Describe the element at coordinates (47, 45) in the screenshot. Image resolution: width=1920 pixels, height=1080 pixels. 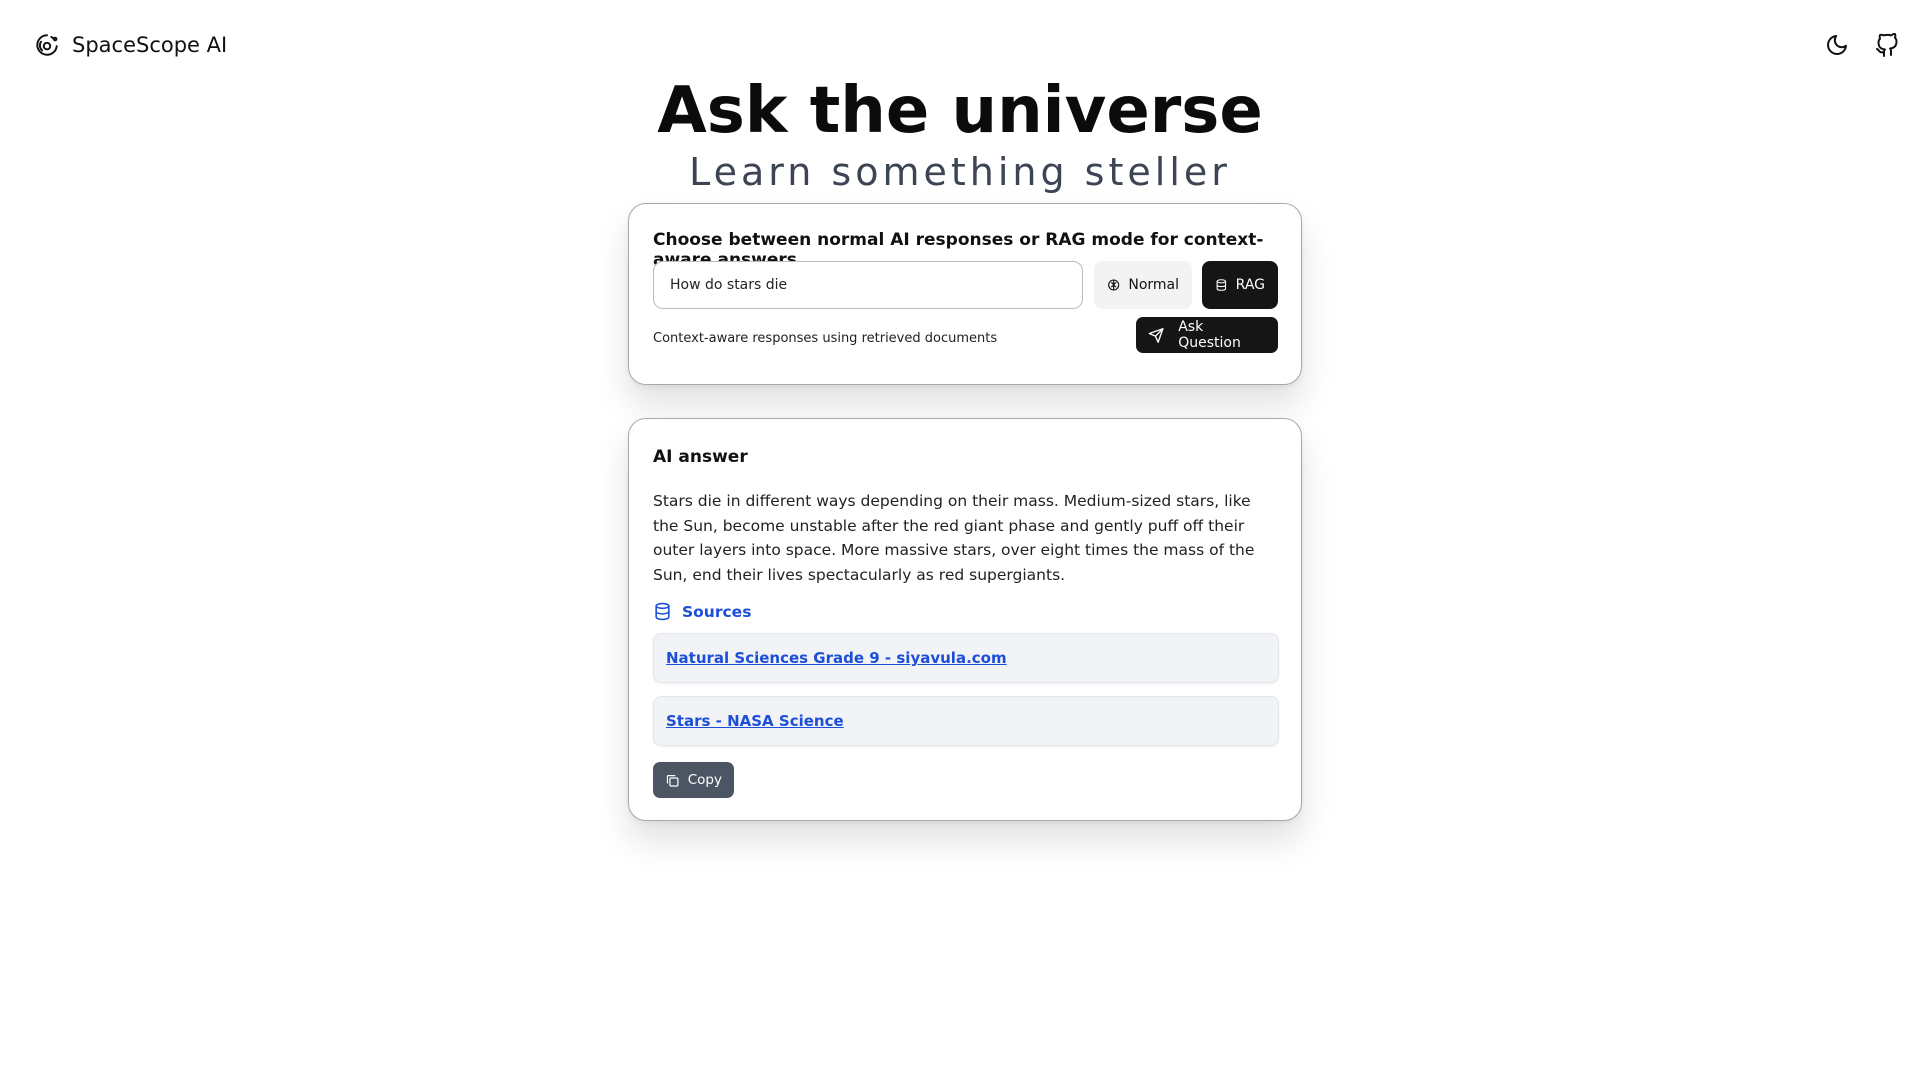
I see `planet-logo-icon` at that location.